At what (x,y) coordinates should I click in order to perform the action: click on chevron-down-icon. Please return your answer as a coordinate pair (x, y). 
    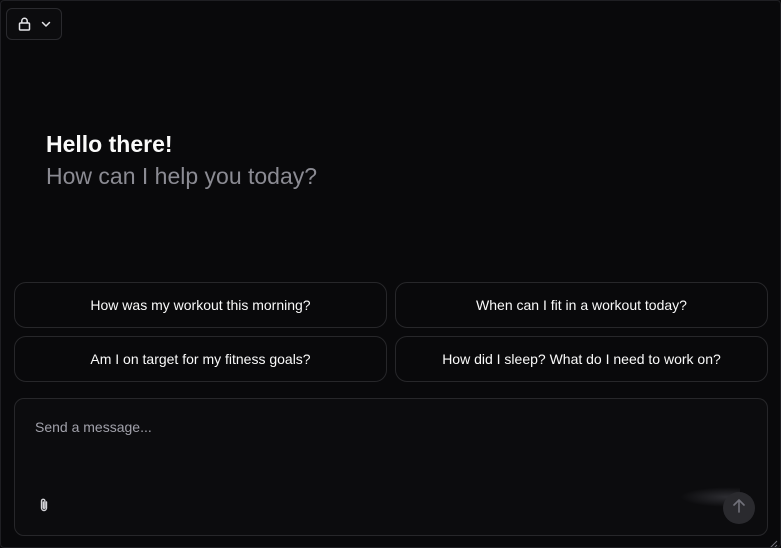
    Looking at the image, I should click on (46, 24).